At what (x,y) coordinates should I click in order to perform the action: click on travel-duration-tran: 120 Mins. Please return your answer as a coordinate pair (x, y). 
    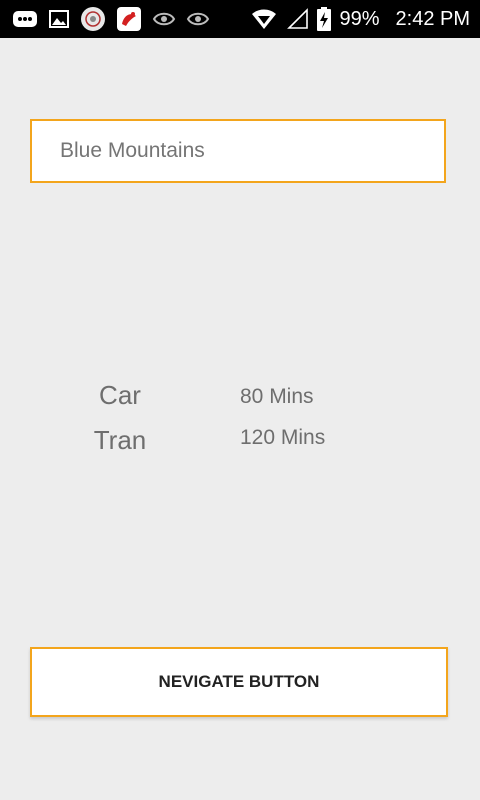
    Looking at the image, I should click on (283, 437).